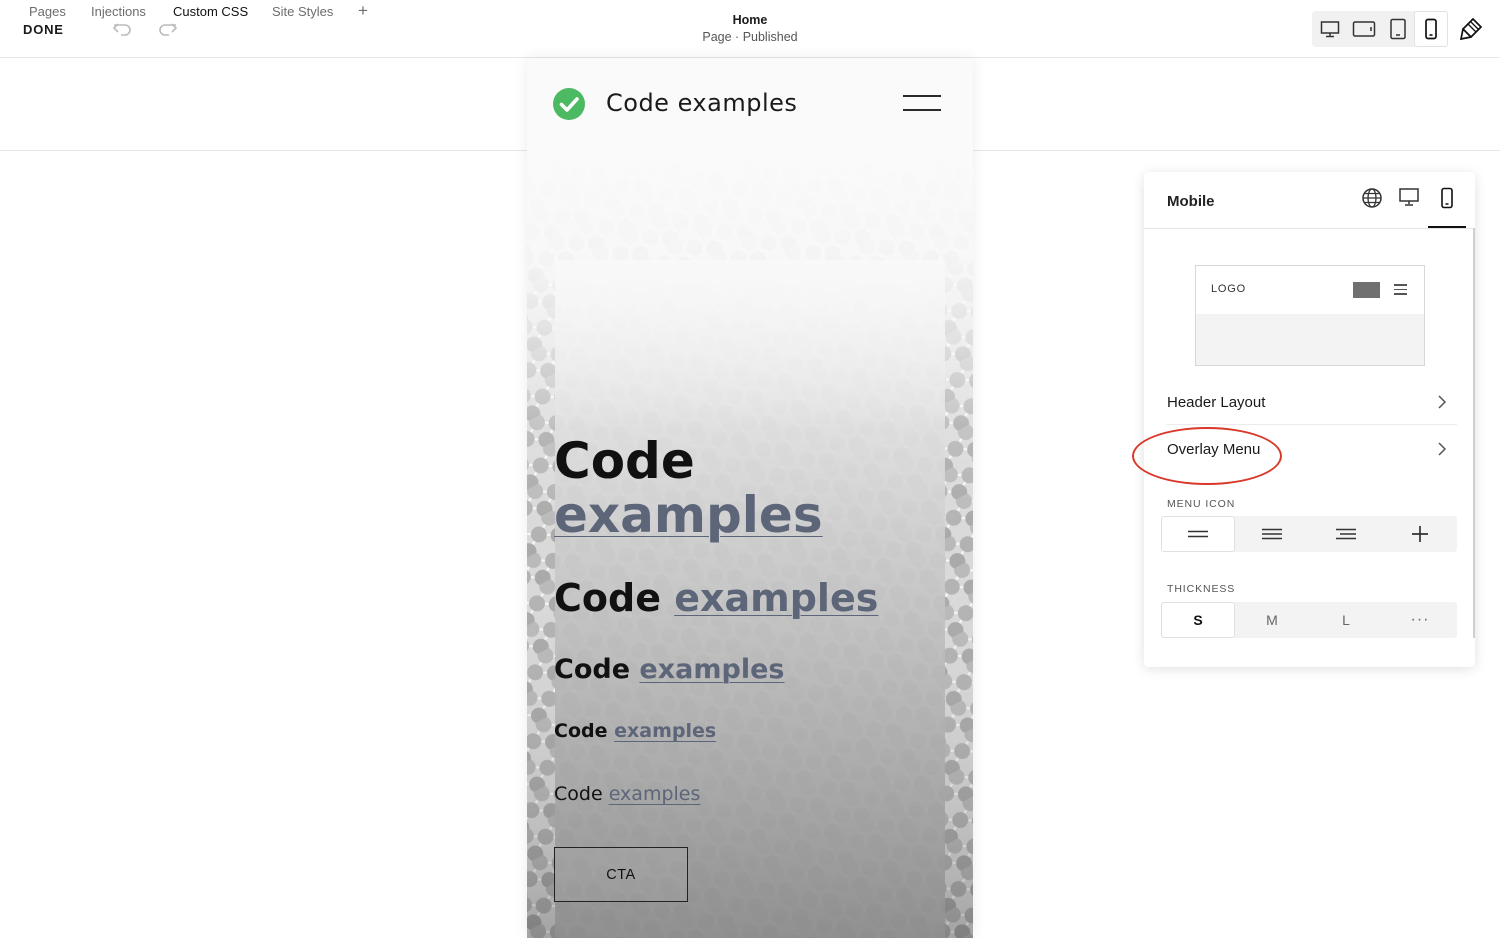 The image size is (1500, 938). Describe the element at coordinates (1471, 29) in the screenshot. I see `paintbrush-icon` at that location.